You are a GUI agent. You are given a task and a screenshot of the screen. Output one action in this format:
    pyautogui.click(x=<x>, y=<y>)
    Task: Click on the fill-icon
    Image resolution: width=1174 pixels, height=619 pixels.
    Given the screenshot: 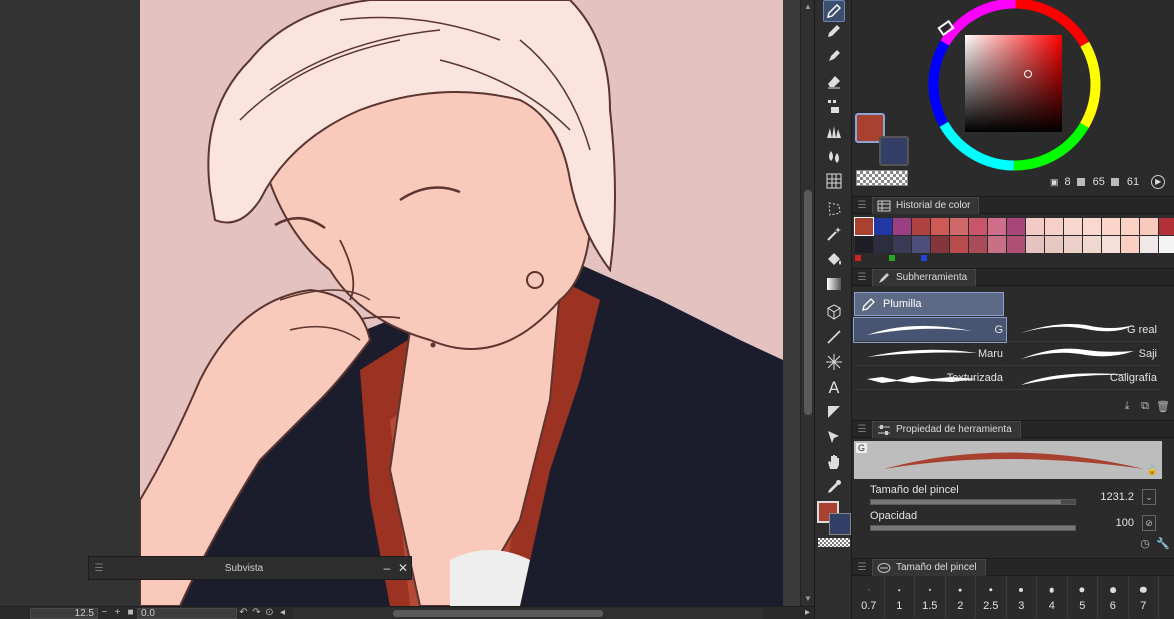 What is the action you would take?
    pyautogui.click(x=834, y=259)
    